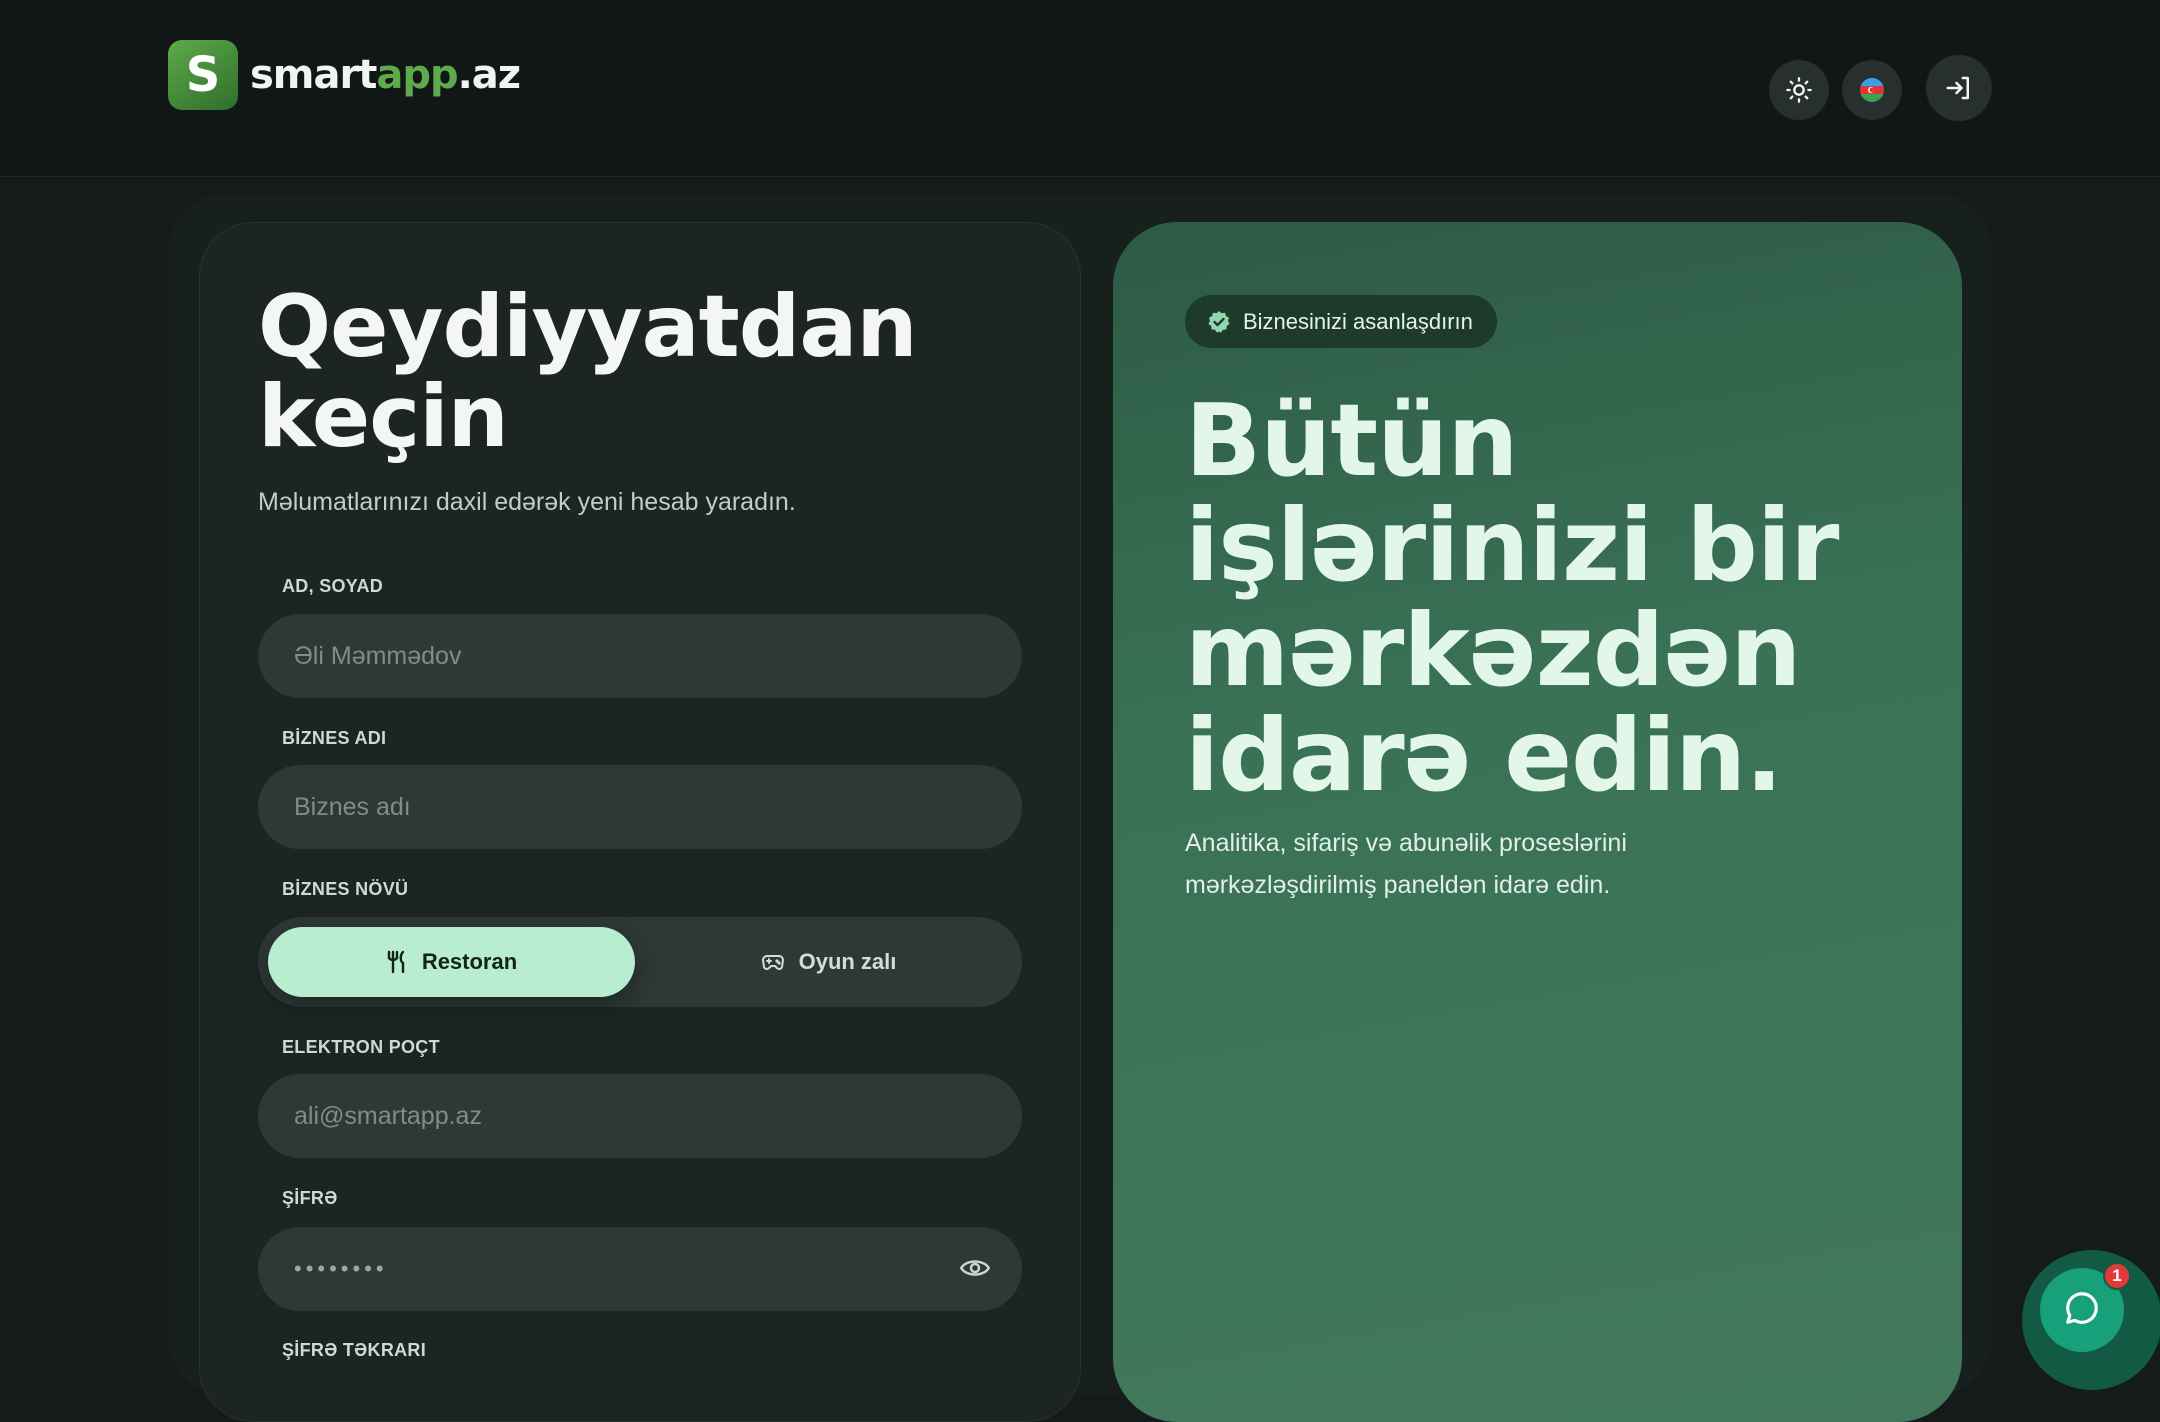 This screenshot has height=1422, width=2160. I want to click on azerbaijan-flag-icon, so click(1872, 90).